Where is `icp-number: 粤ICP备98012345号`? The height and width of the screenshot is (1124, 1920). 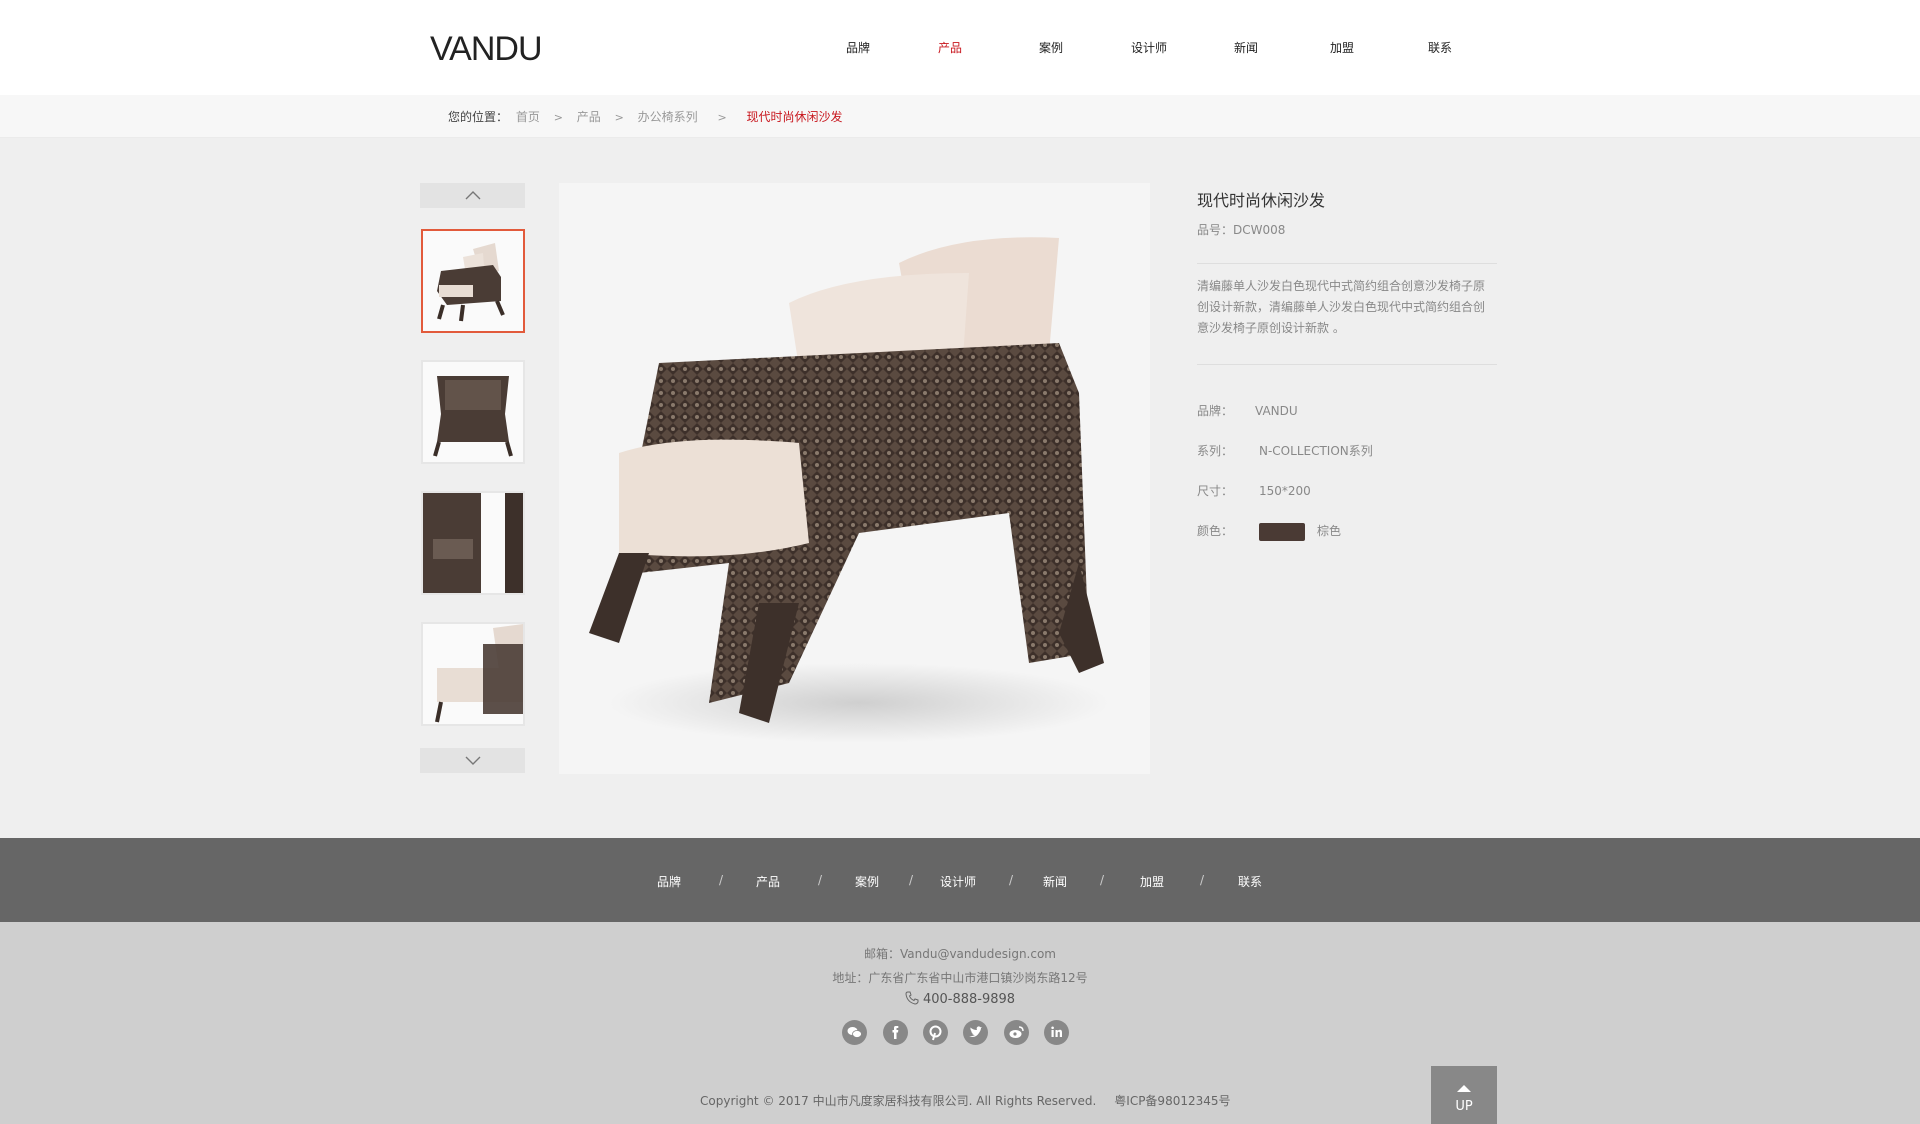
icp-number: 粤ICP备98012345号 is located at coordinates (1172, 1101).